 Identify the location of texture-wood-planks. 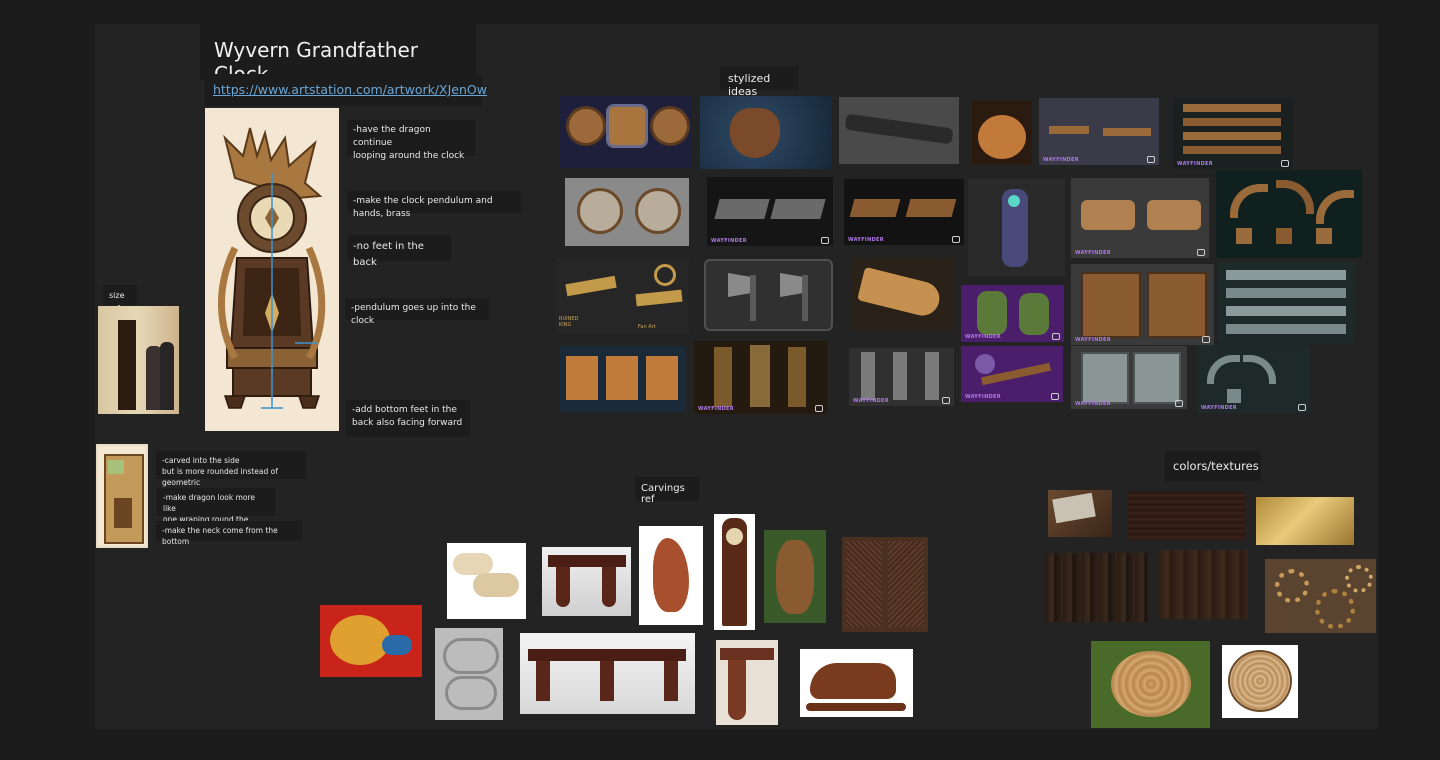
(1096, 587).